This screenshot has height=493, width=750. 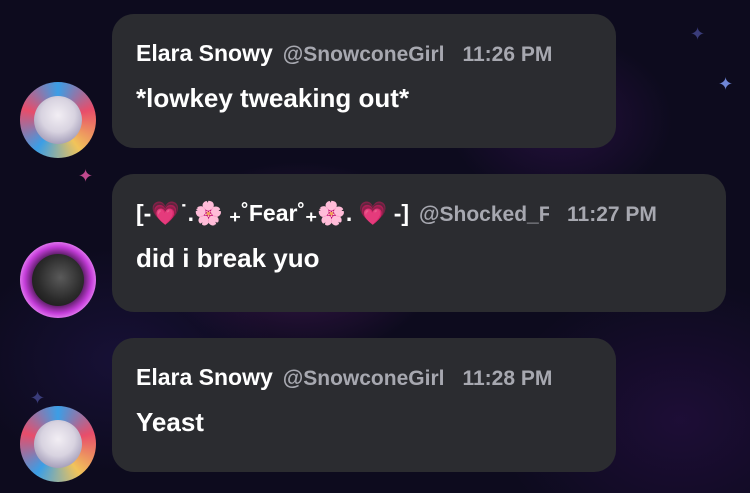 What do you see at coordinates (484, 215) in the screenshot?
I see `author-handle: @Shocked_F` at bounding box center [484, 215].